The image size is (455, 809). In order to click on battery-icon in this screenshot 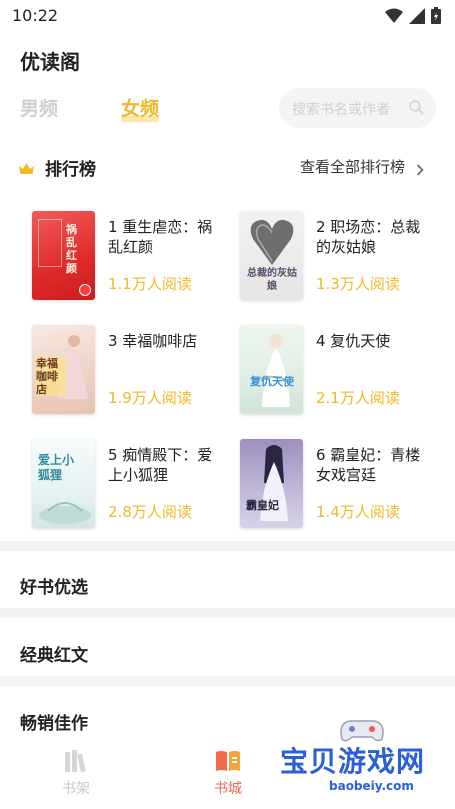, I will do `click(436, 17)`.